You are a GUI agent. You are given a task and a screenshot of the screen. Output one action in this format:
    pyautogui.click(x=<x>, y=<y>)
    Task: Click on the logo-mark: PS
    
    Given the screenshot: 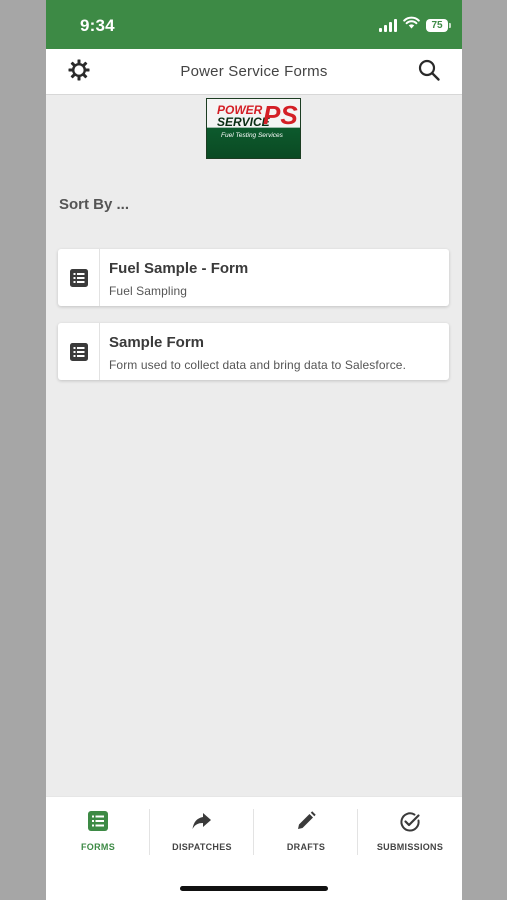 What is the action you would take?
    pyautogui.click(x=280, y=115)
    